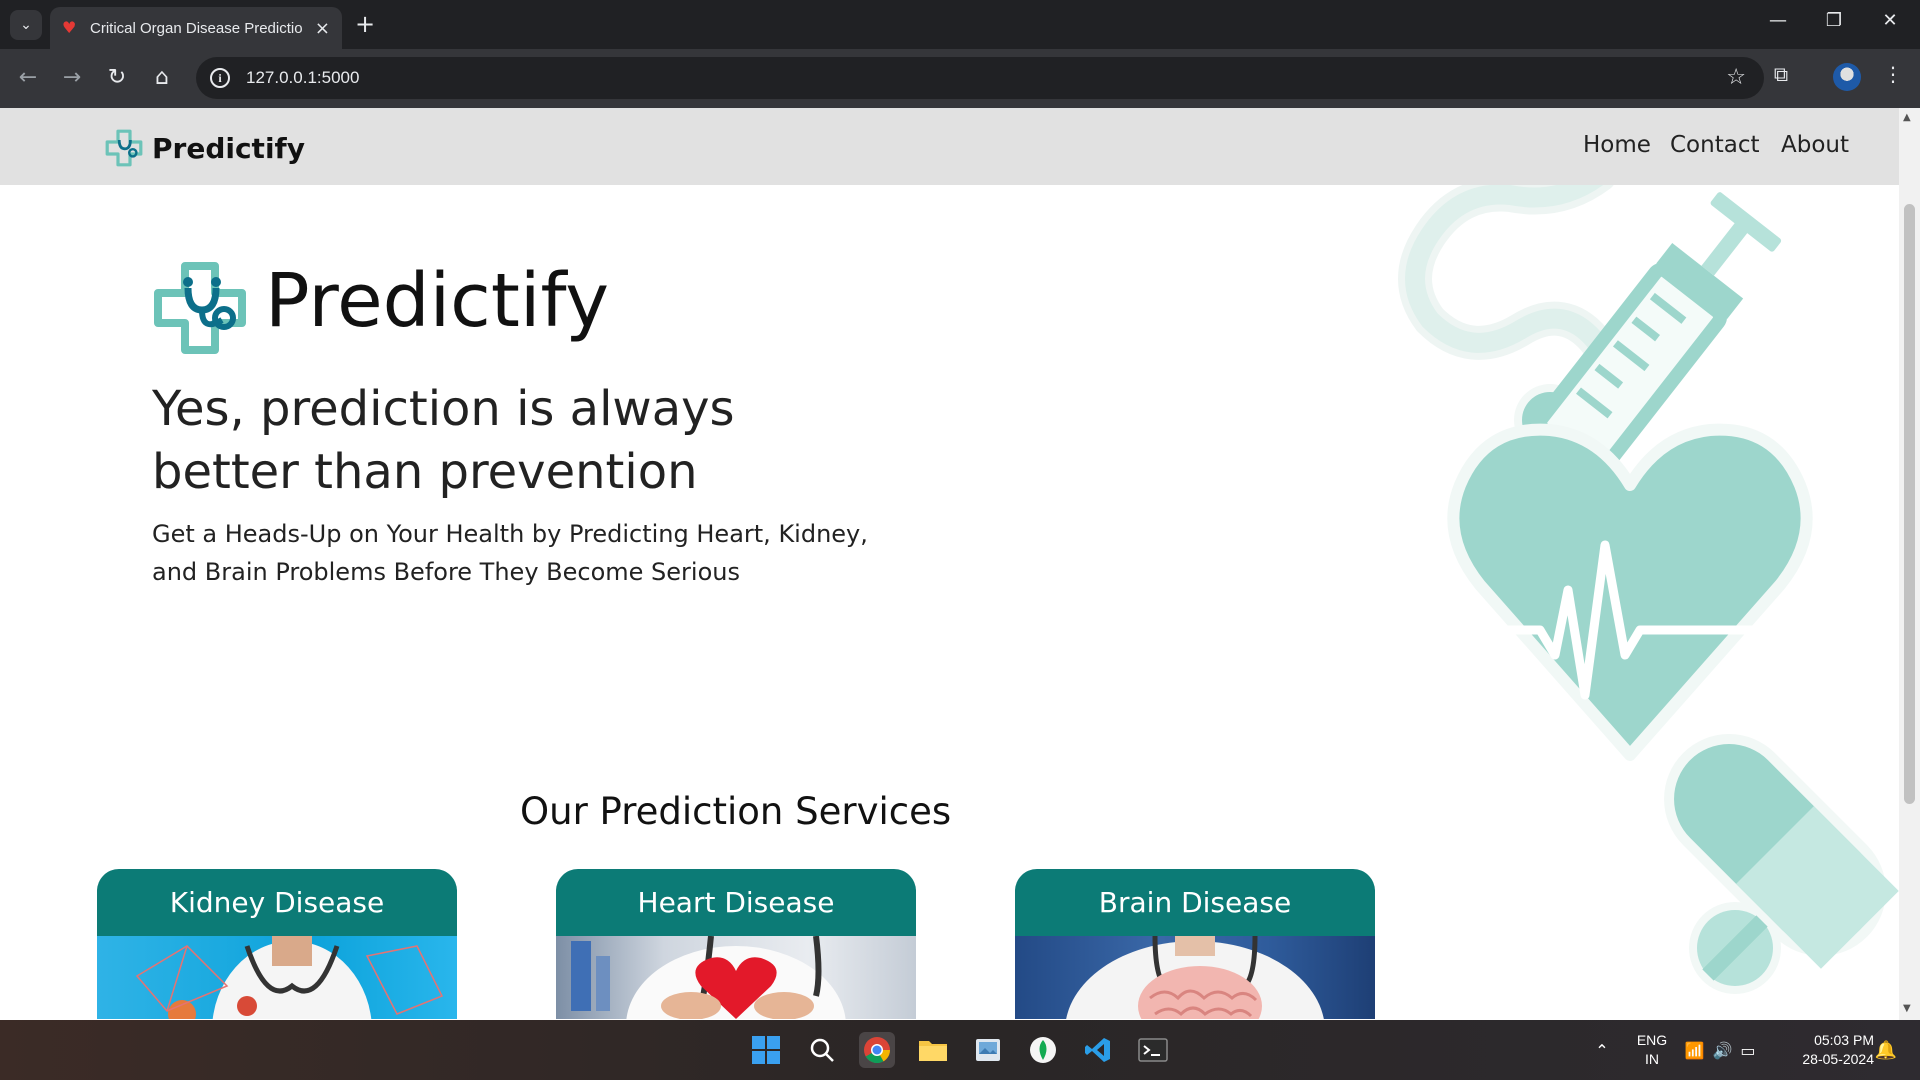 The height and width of the screenshot is (1080, 1920). I want to click on wifi-icon: 📶, so click(1694, 1050).